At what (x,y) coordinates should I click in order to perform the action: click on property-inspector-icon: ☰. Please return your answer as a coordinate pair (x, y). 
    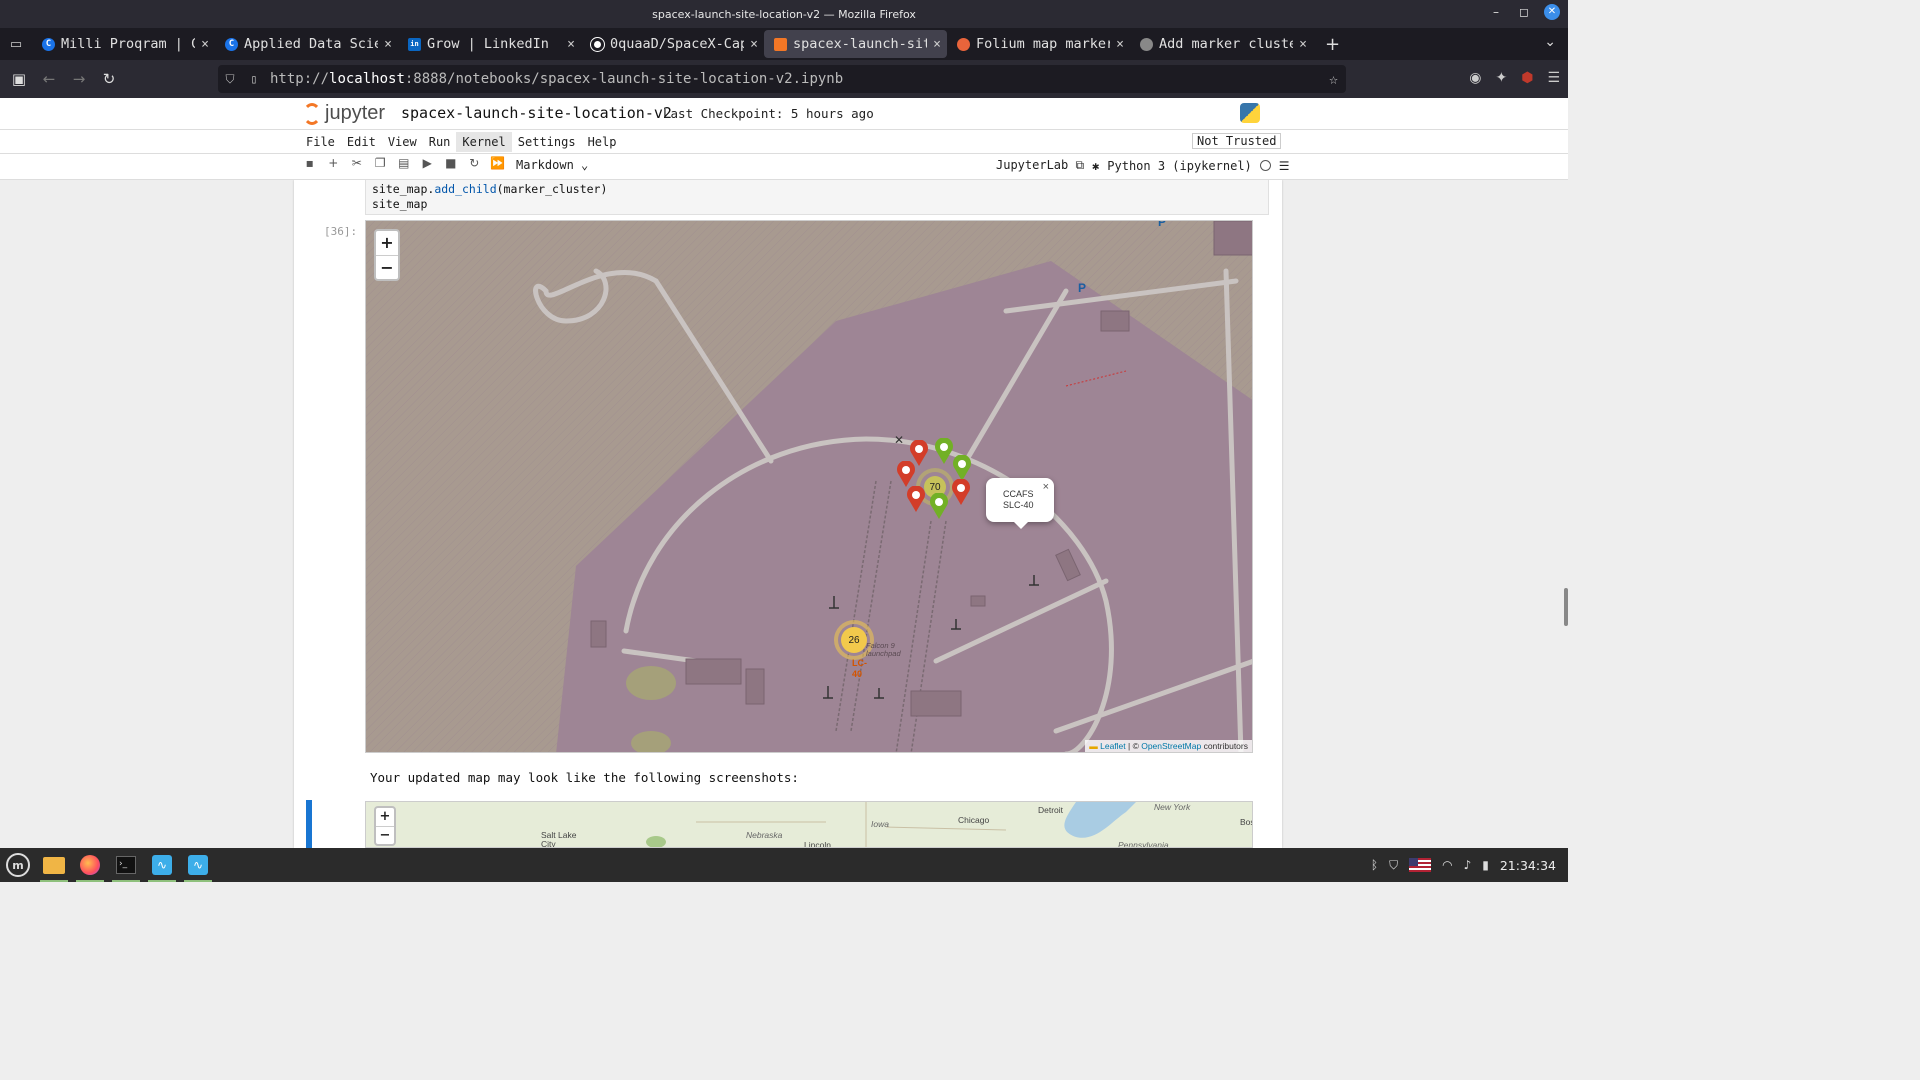
    Looking at the image, I should click on (1284, 166).